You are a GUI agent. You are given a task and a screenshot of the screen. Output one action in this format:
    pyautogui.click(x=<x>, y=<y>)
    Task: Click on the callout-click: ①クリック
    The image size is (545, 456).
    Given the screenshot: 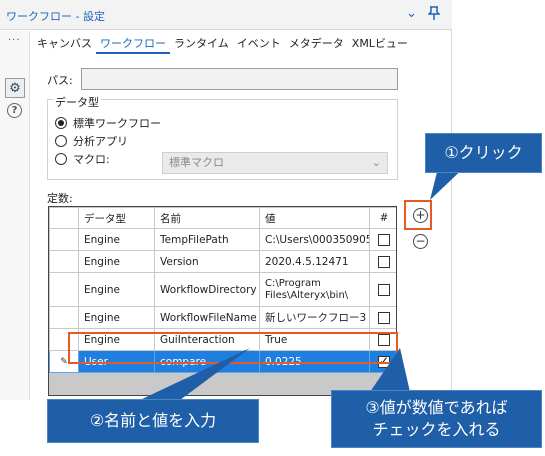 What is the action you would take?
    pyautogui.click(x=483, y=153)
    